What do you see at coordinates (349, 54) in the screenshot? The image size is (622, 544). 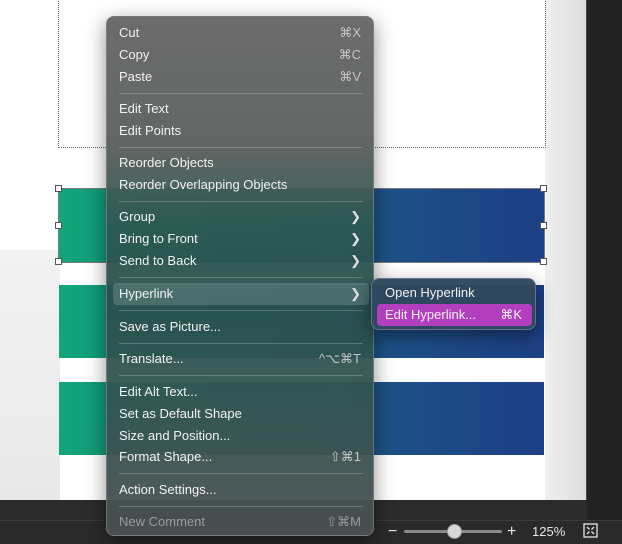 I see `shortcut-label: ⌘C` at bounding box center [349, 54].